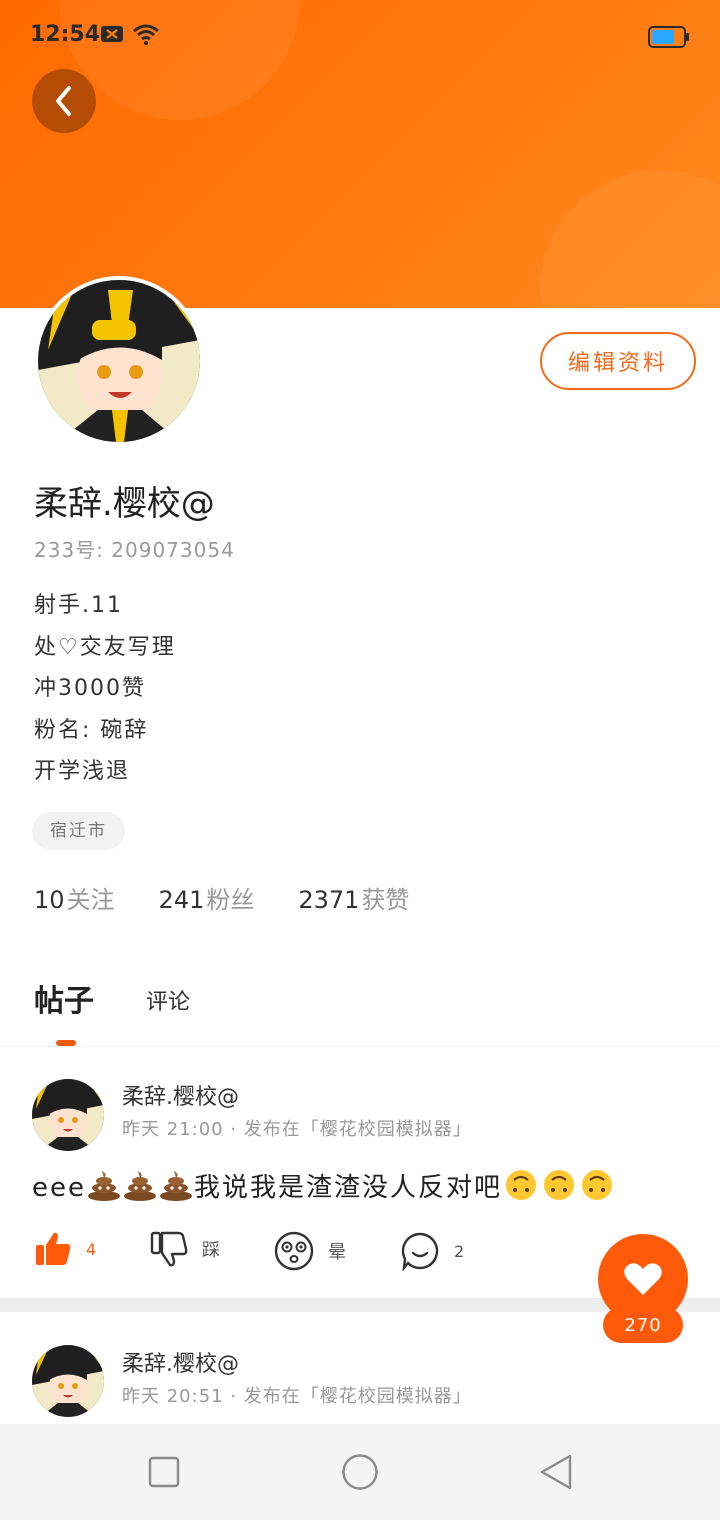 Image resolution: width=720 pixels, height=1520 pixels. I want to click on wifi-icon, so click(146, 37).